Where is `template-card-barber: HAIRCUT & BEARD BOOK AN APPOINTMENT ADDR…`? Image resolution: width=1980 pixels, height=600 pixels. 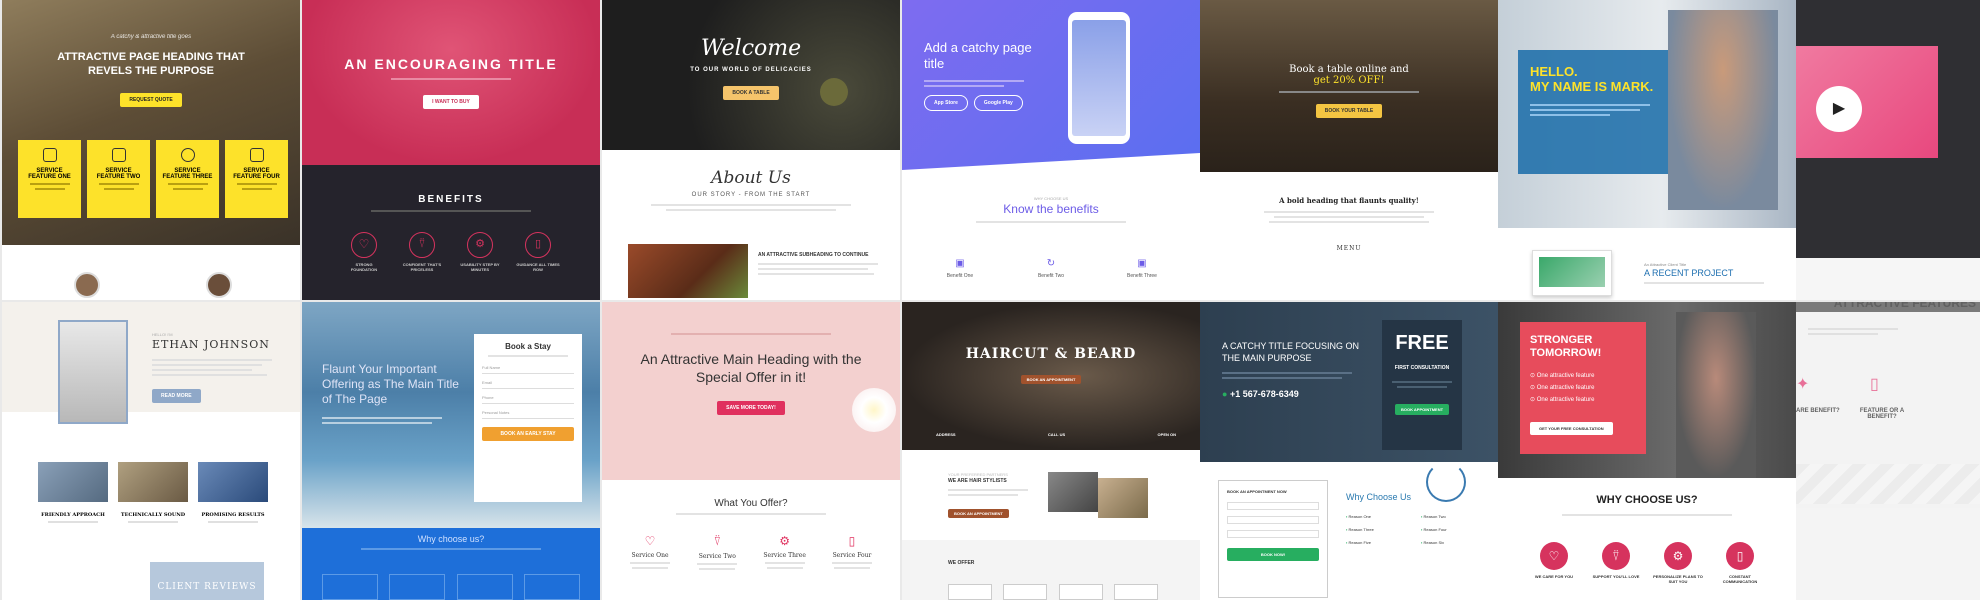
template-card-barber: HAIRCUT & BEARD BOOK AN APPOINTMENT ADDR… is located at coordinates (1051, 451).